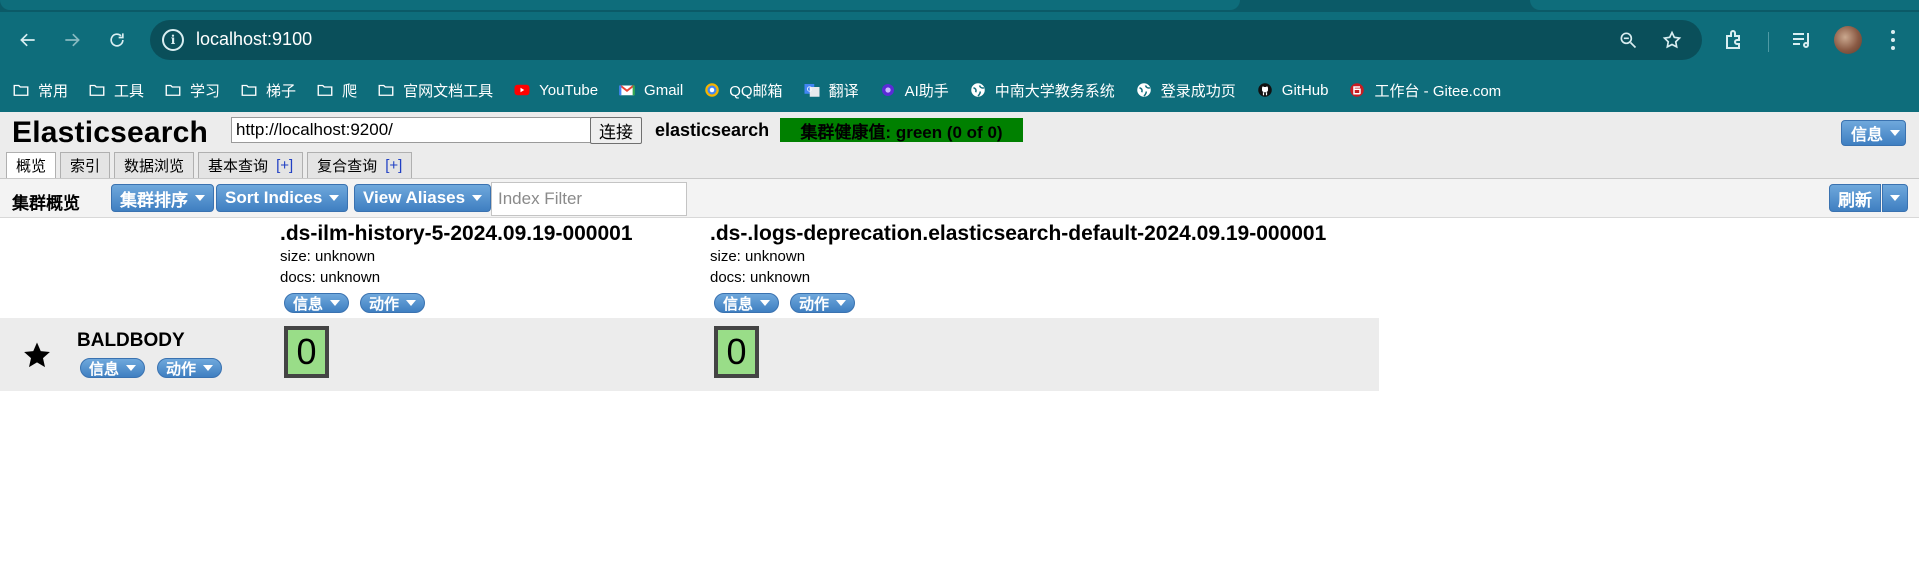 The width and height of the screenshot is (1919, 570). Describe the element at coordinates (46, 203) in the screenshot. I see `overview-title: 集群概览` at that location.